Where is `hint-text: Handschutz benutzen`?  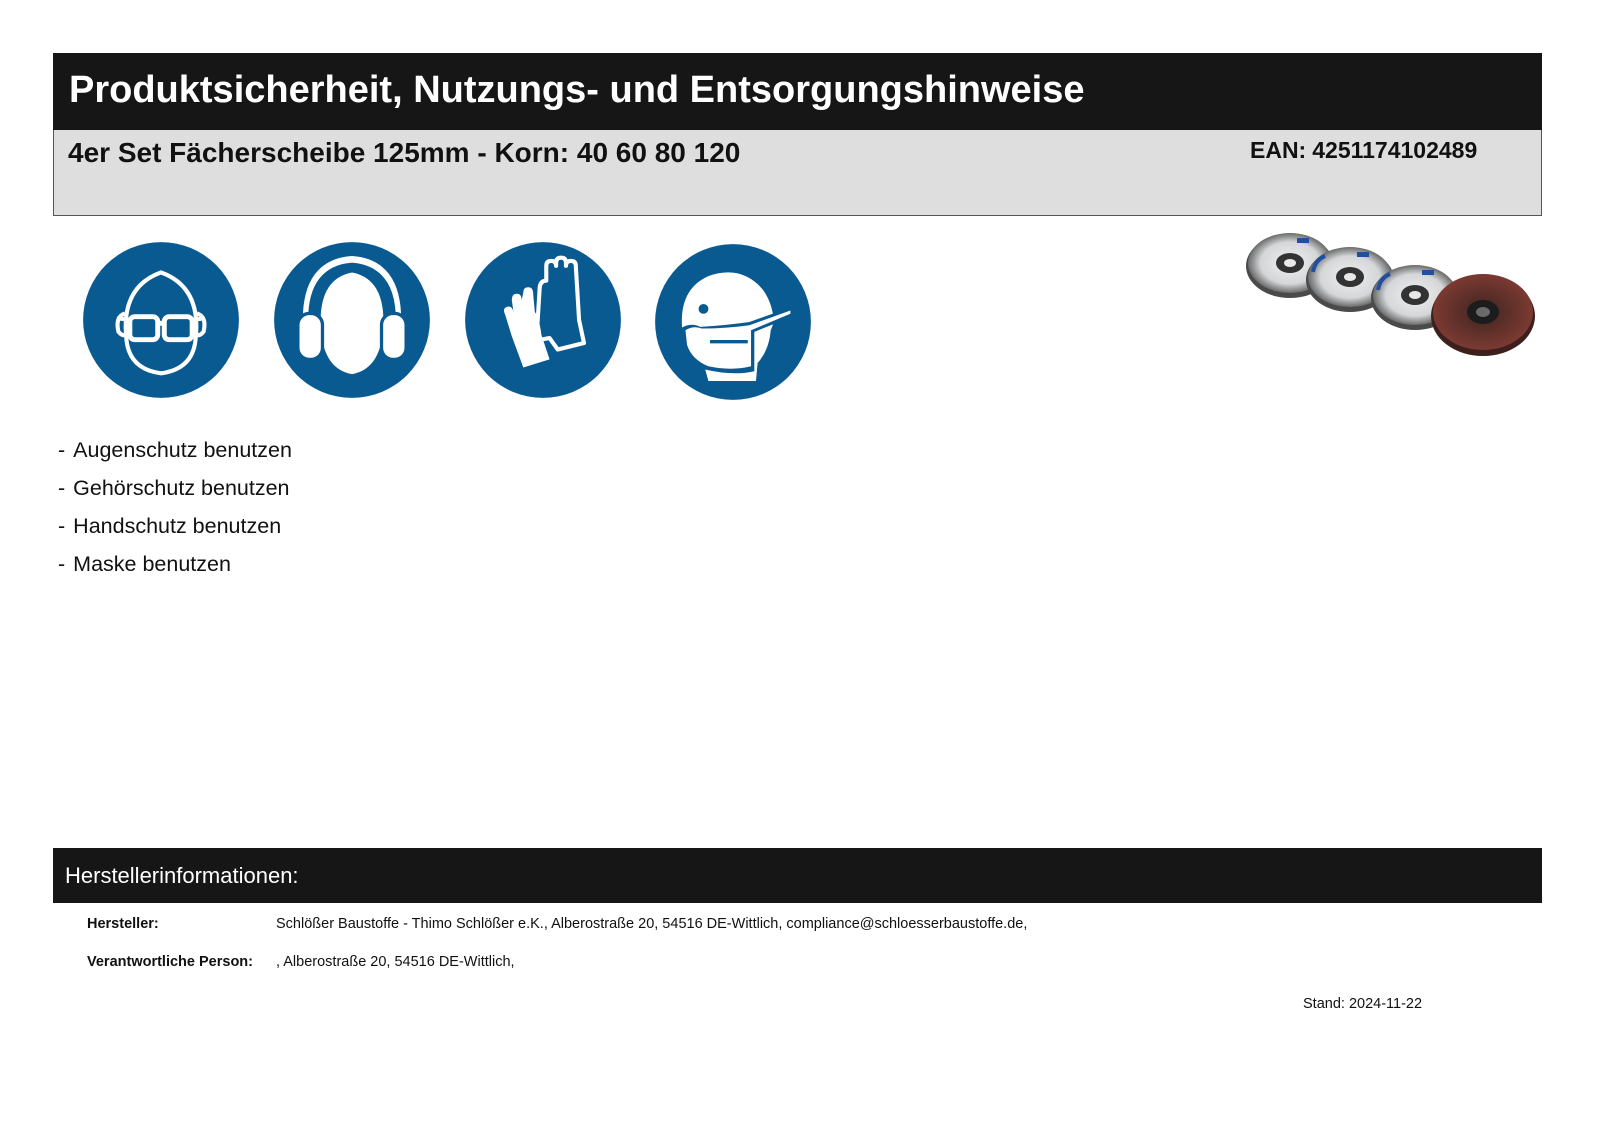
hint-text: Handschutz benutzen is located at coordinates (177, 526).